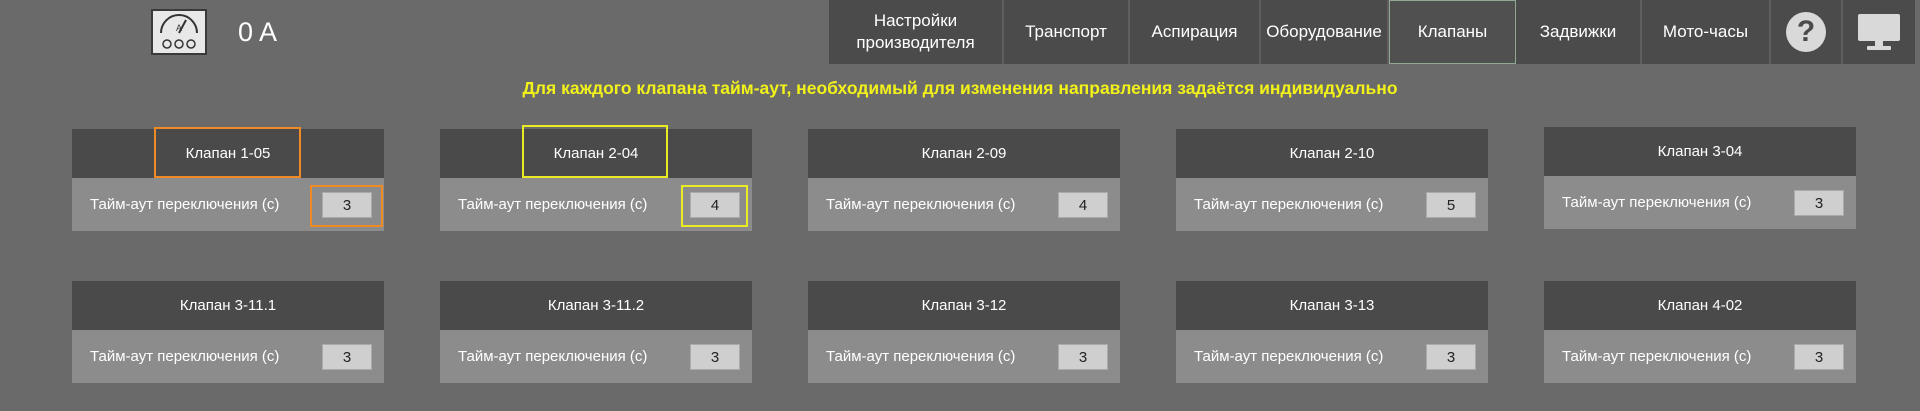 The height and width of the screenshot is (411, 1920). I want to click on tab-valves: Клапаны, so click(1452, 32).